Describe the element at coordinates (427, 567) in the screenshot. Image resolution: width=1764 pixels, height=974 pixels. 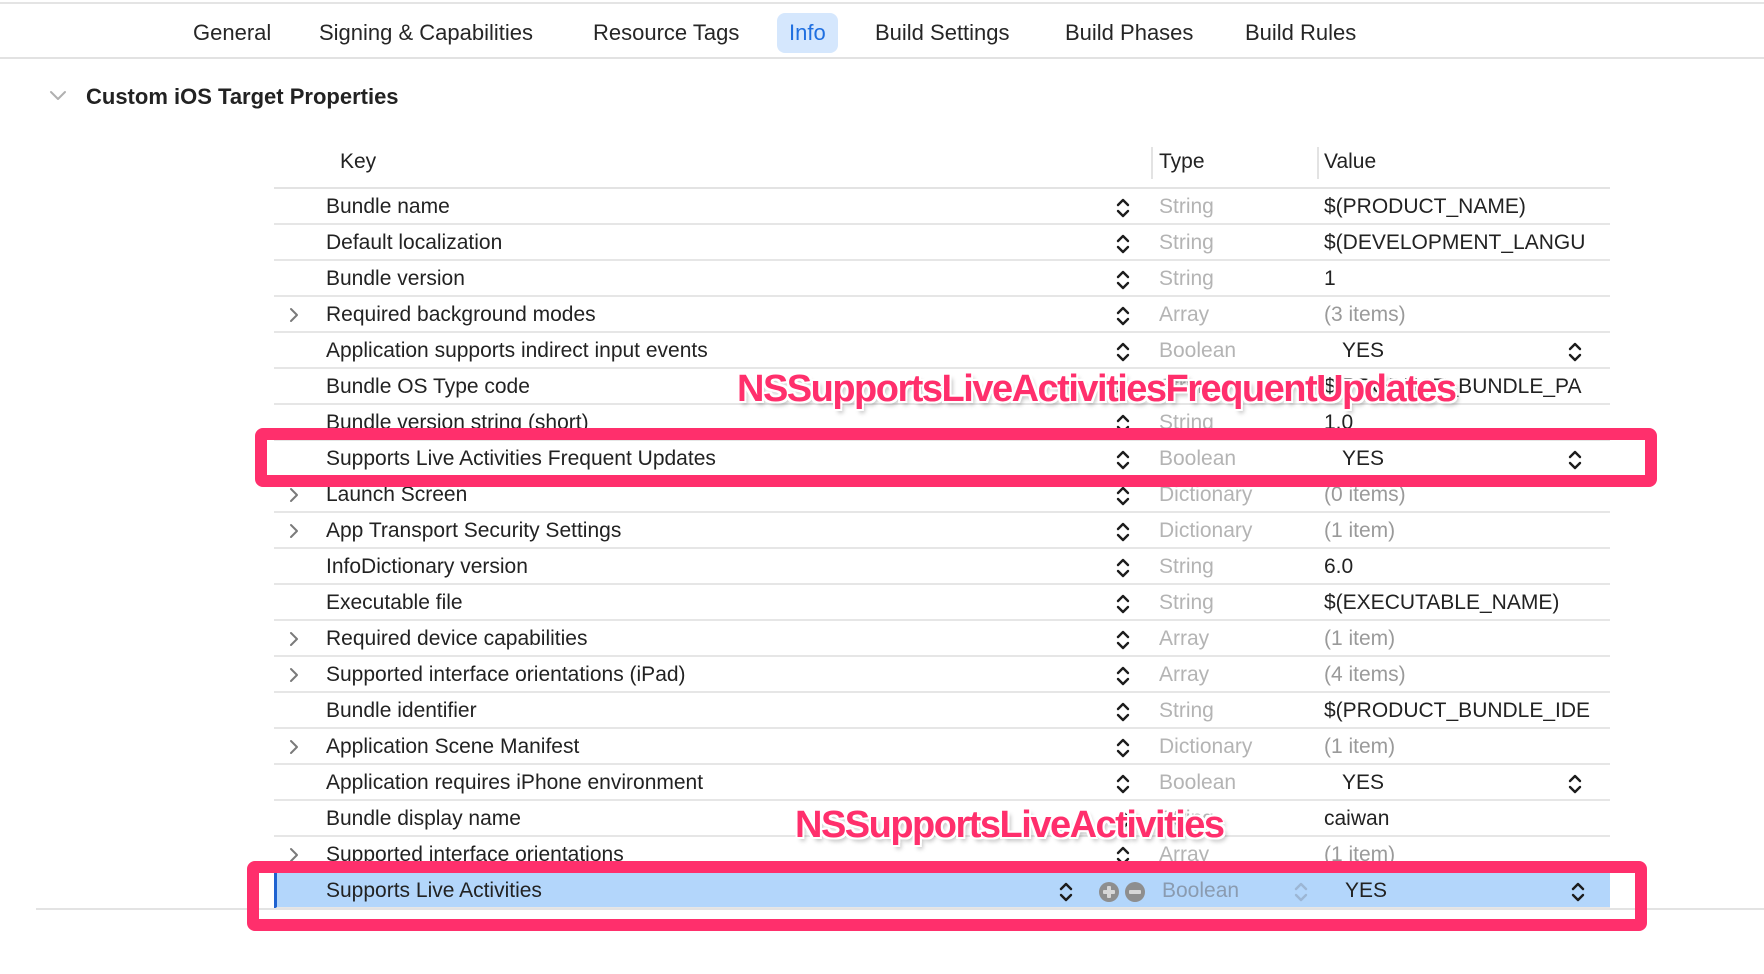
I see `row-key: InfoDictionary version` at that location.